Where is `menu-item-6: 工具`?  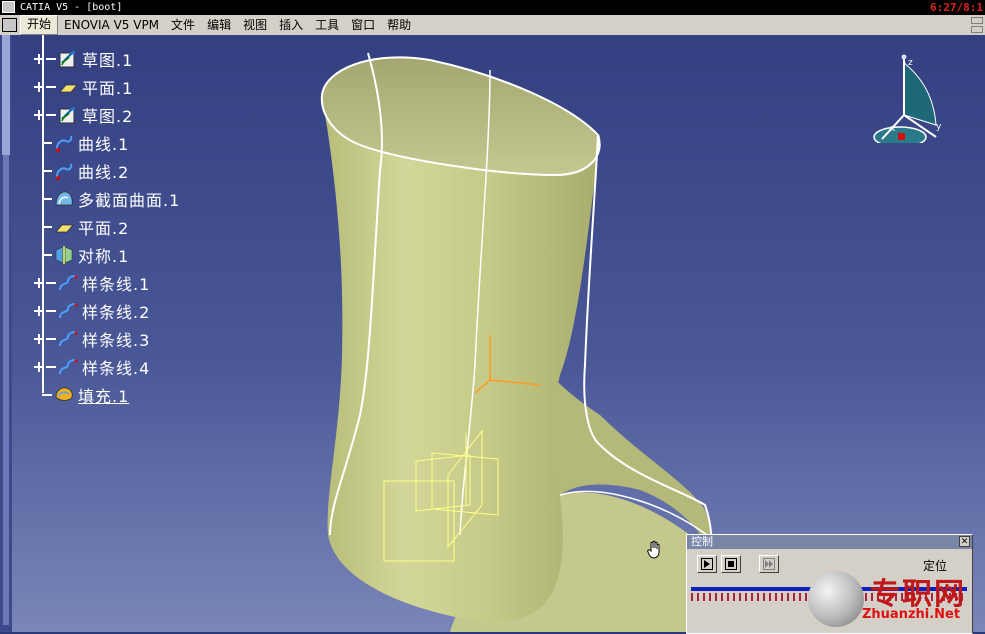 menu-item-6: 工具 is located at coordinates (327, 25).